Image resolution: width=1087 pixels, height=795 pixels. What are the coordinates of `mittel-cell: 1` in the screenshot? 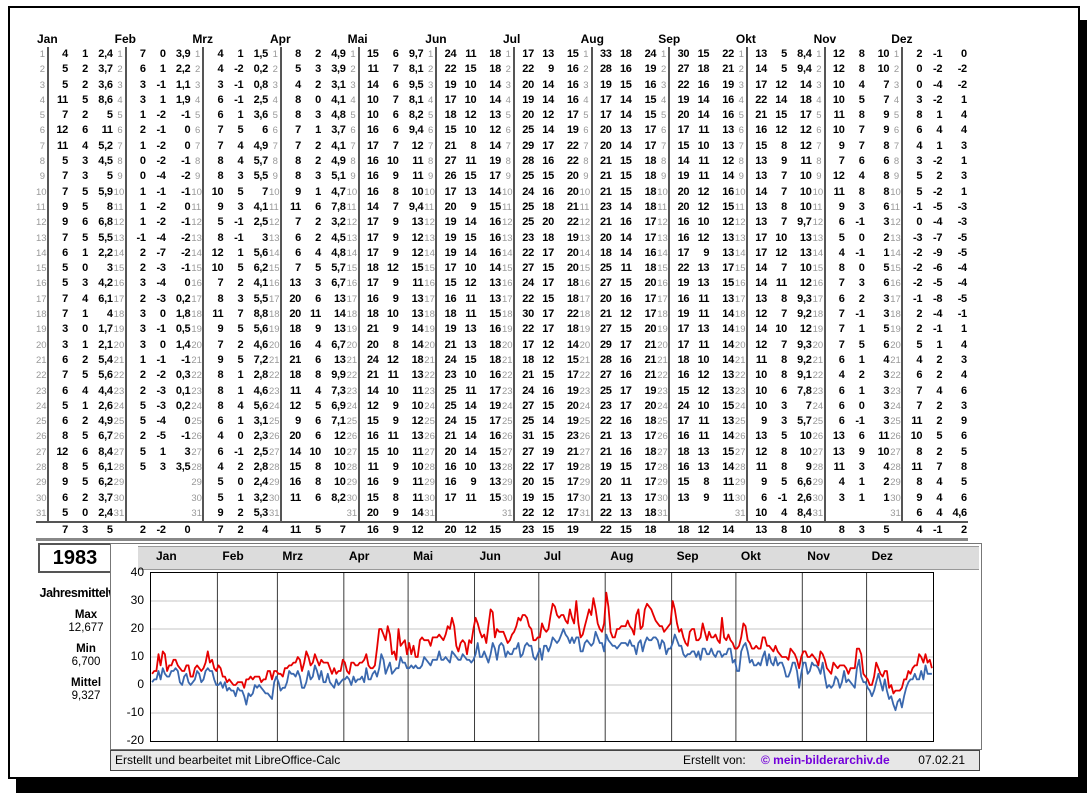 It's located at (955, 192).